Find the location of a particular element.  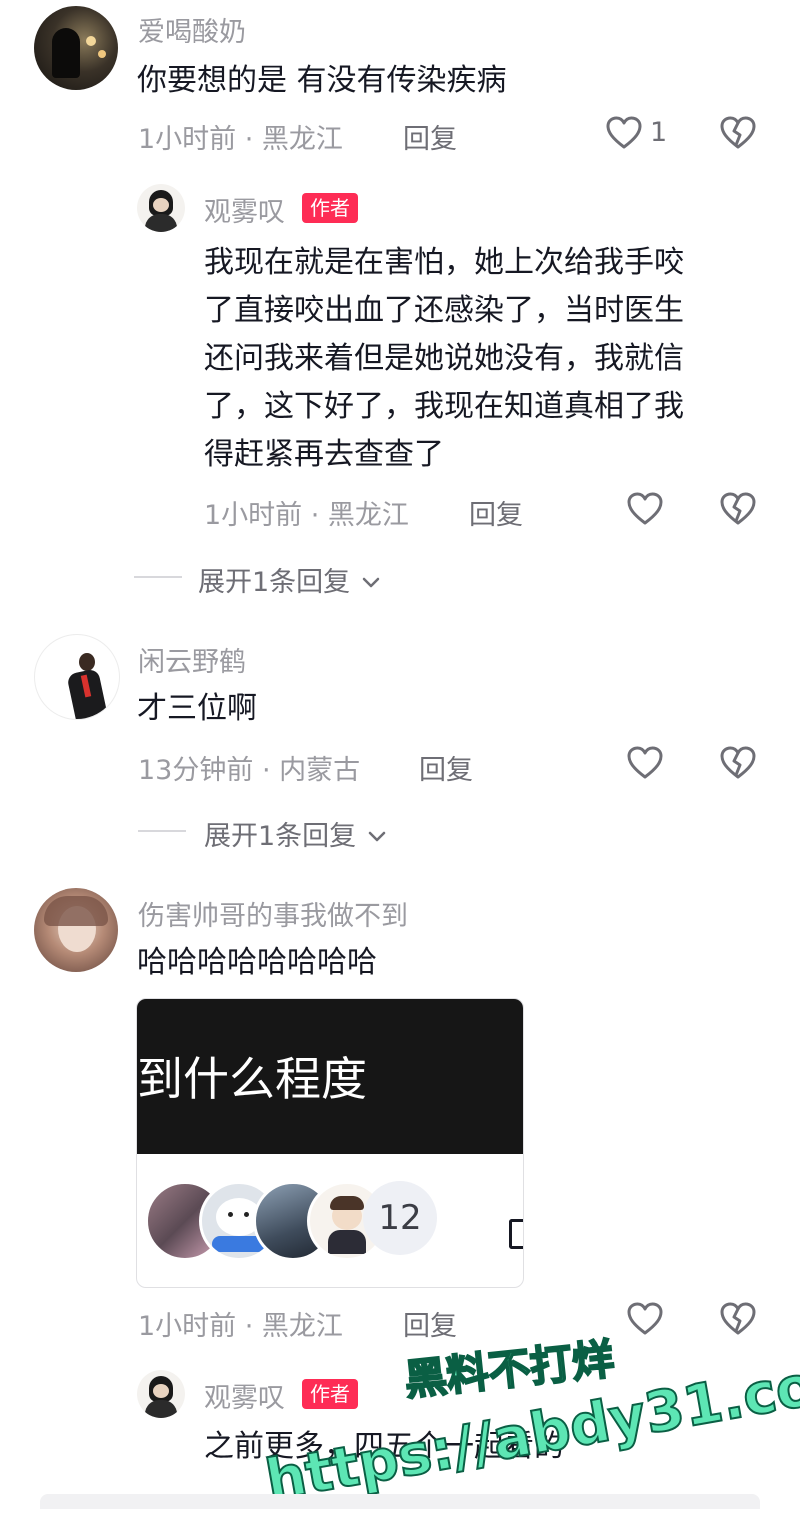

reply-time-location: 1小时前 · 黑龙江 is located at coordinates (306, 515).